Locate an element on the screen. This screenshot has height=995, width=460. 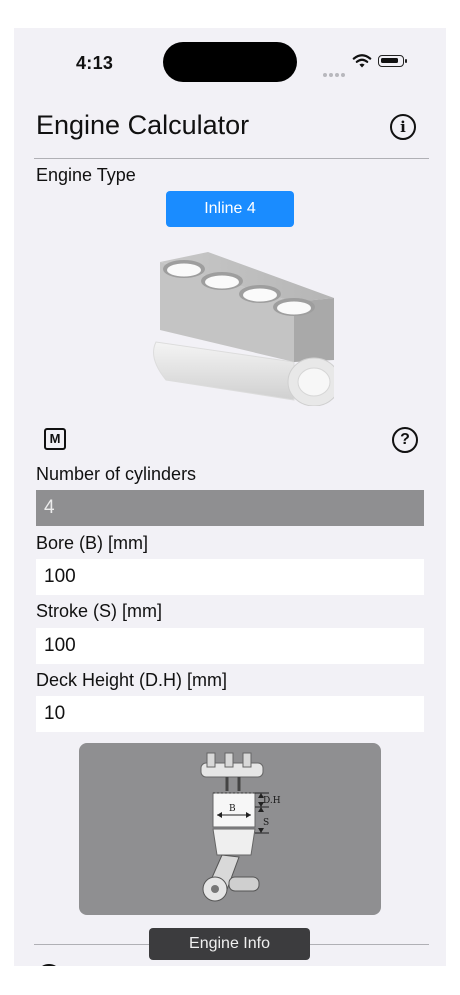
bore-field is located at coordinates (230, 577).